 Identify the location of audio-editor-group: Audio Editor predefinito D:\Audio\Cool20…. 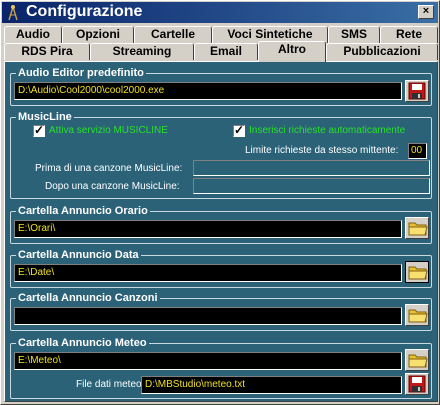
(221, 86).